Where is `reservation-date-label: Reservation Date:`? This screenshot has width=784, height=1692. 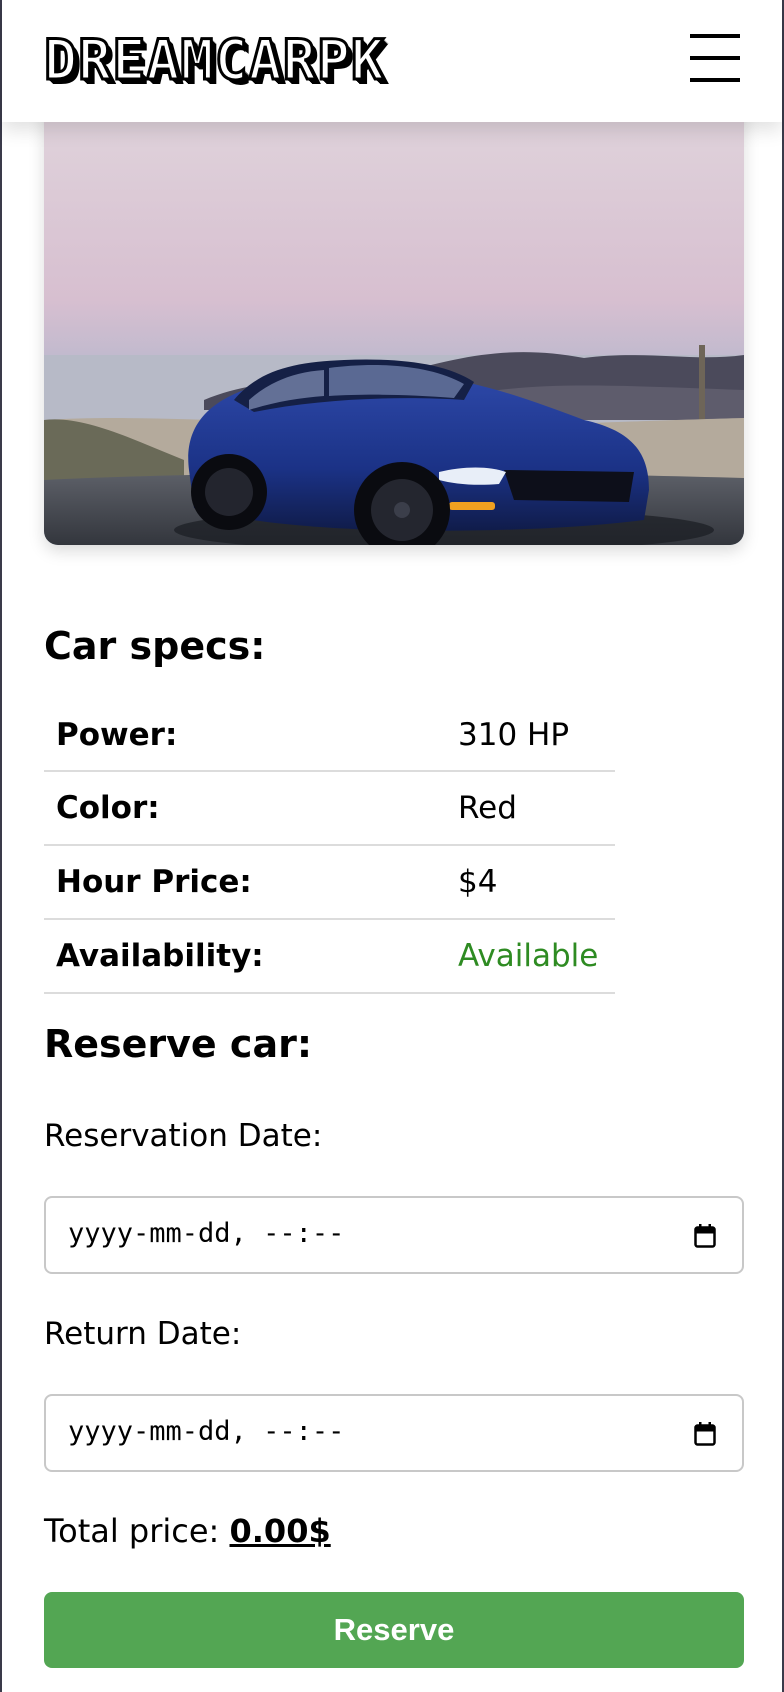 reservation-date-label: Reservation Date: is located at coordinates (183, 1136).